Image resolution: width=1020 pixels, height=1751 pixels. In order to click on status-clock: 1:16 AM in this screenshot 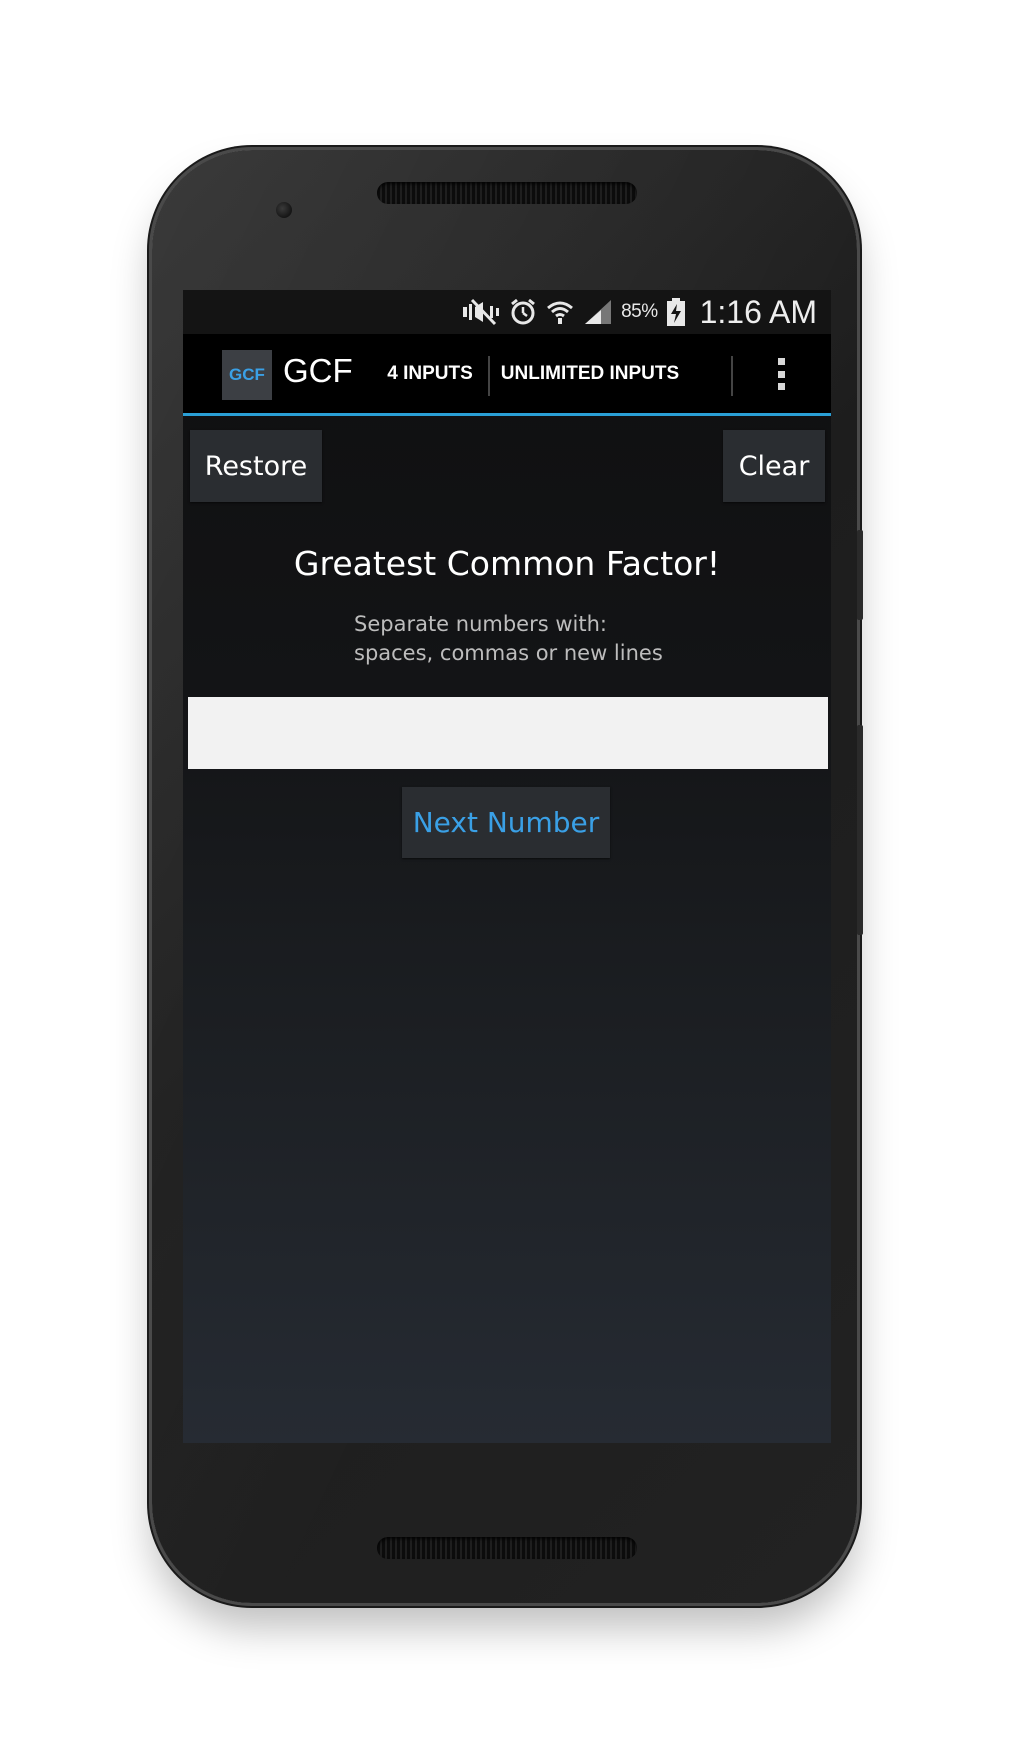, I will do `click(758, 311)`.